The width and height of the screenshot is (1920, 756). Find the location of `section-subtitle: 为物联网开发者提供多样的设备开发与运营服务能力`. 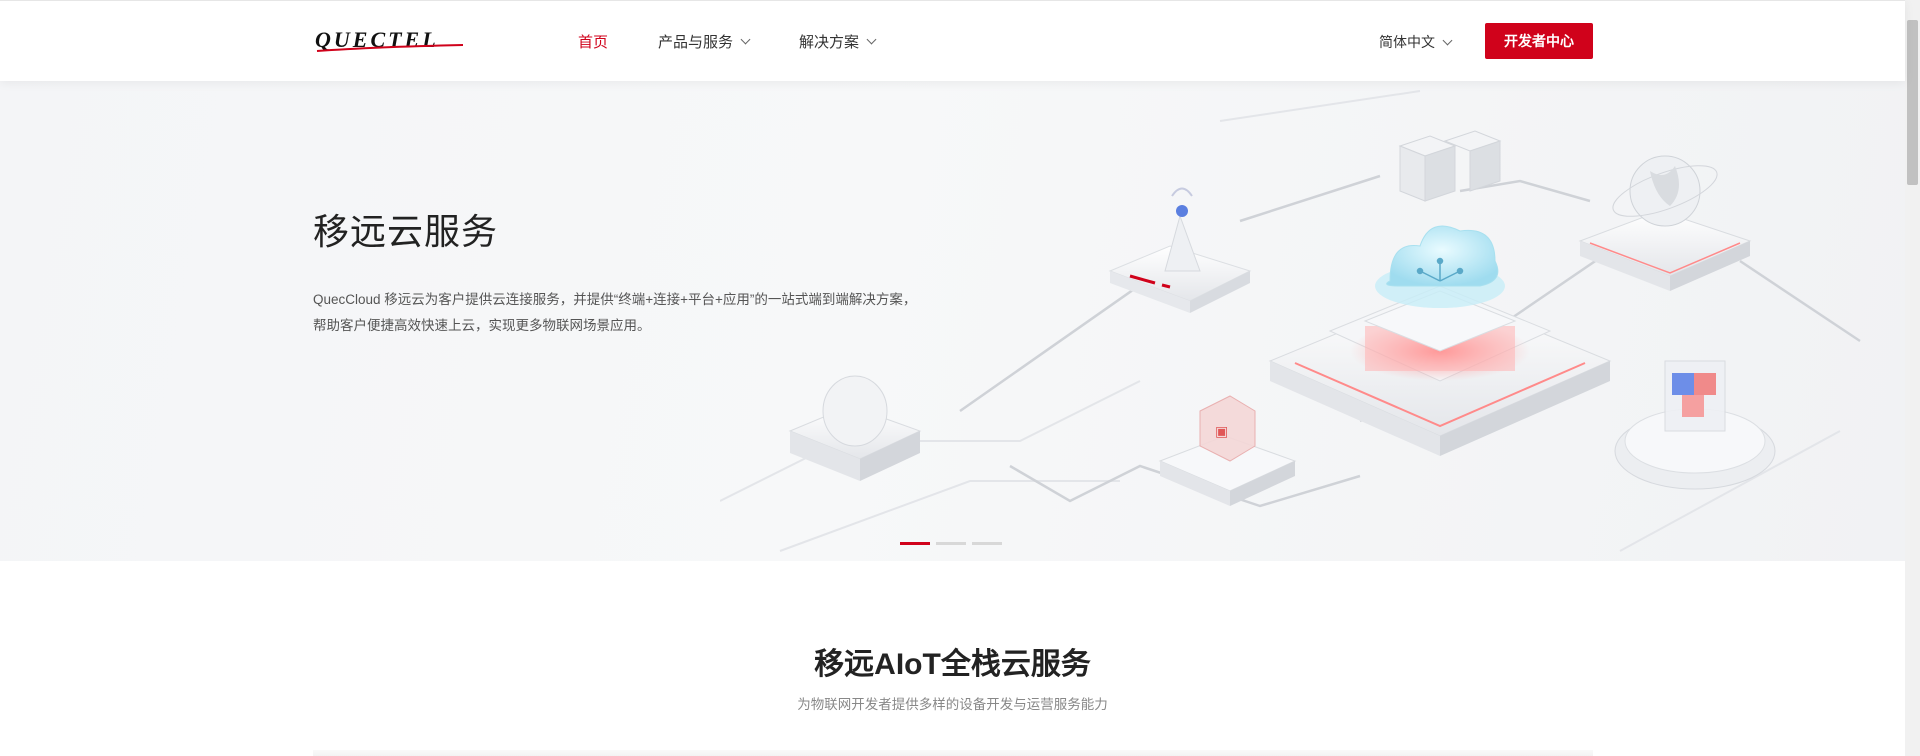

section-subtitle: 为物联网开发者提供多样的设备开发与运营服务能力 is located at coordinates (952, 704).